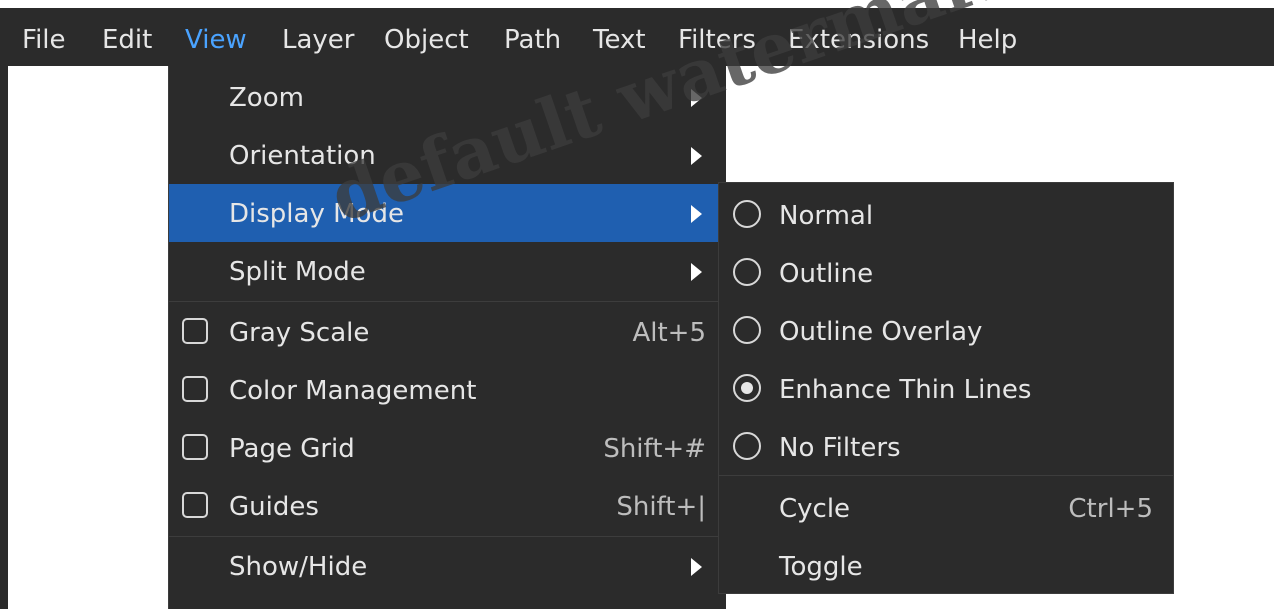 This screenshot has width=1274, height=609. I want to click on menu-item-label: Normal, so click(826, 216).